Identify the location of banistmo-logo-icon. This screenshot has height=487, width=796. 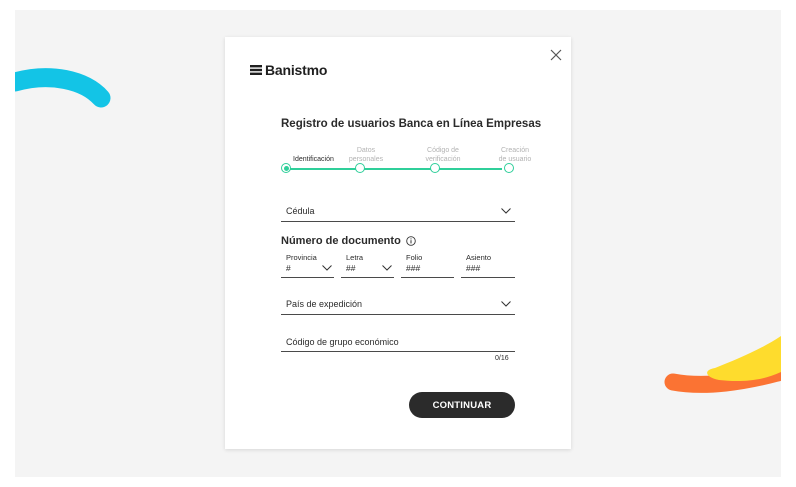
(256, 70).